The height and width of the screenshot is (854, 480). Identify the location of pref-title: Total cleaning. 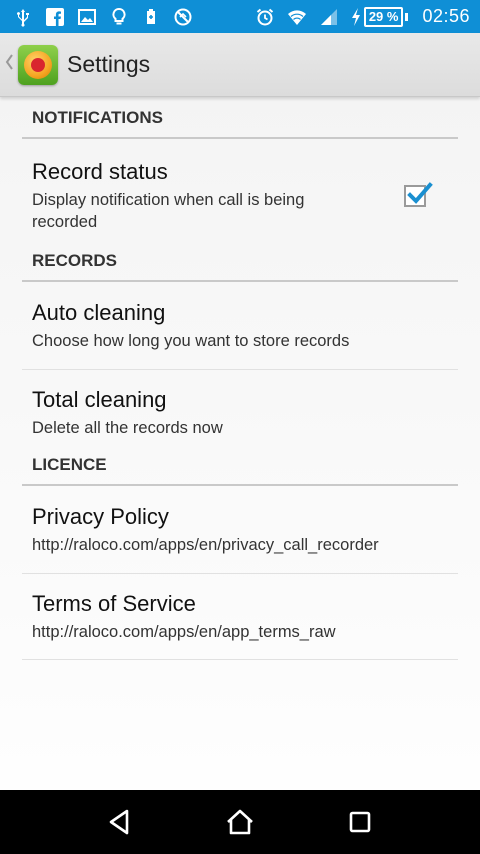
(99, 399).